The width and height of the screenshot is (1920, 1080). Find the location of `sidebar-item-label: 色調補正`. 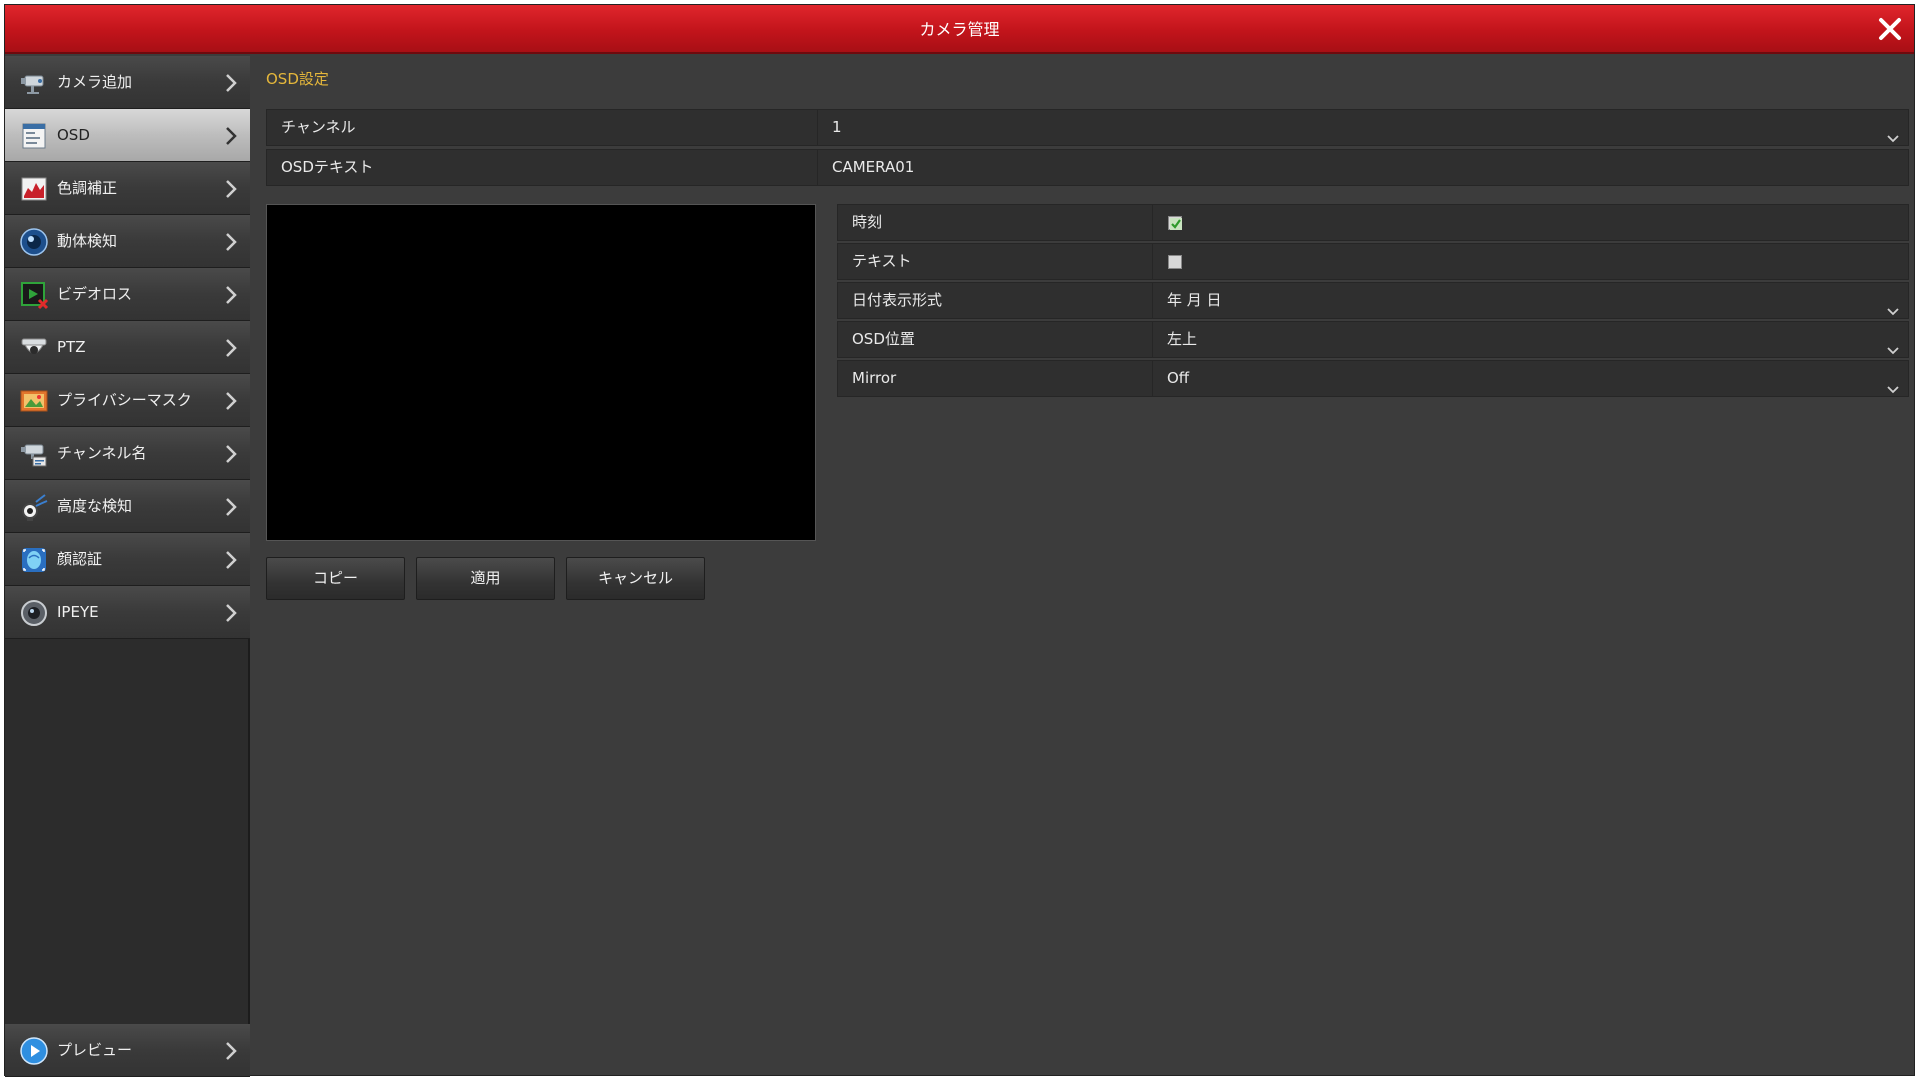

sidebar-item-label: 色調補正 is located at coordinates (87, 188).